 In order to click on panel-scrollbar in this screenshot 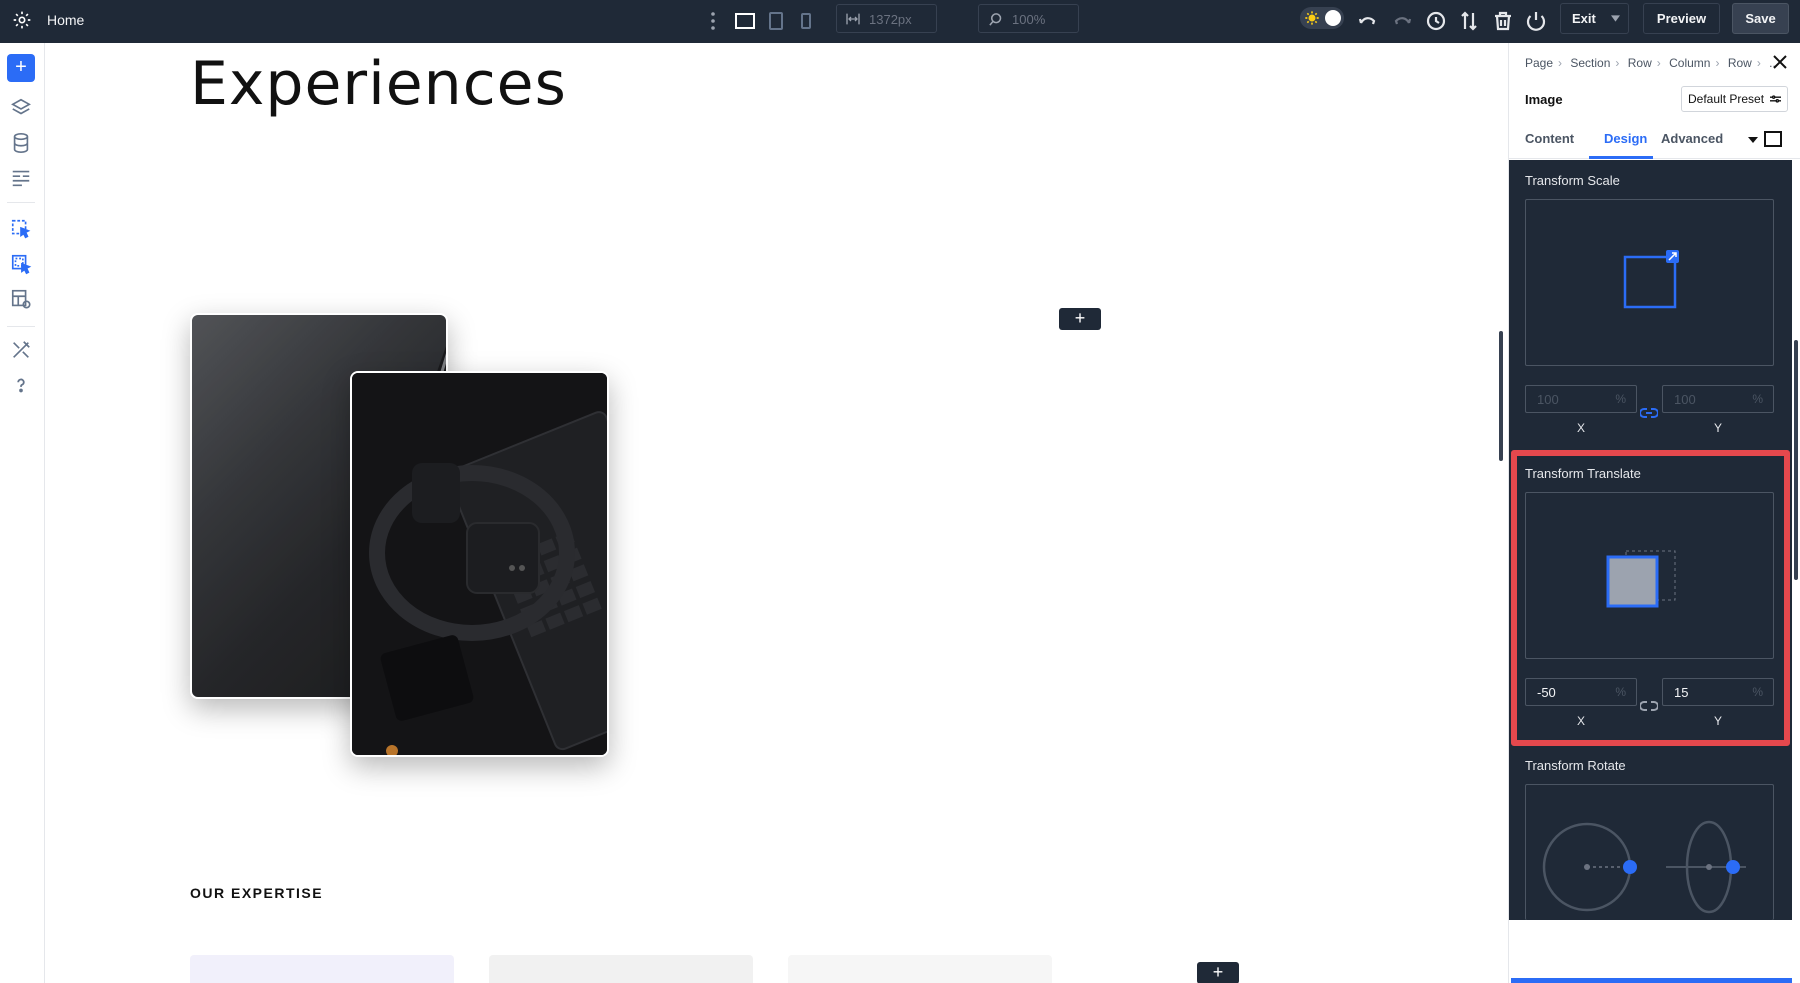, I will do `click(1796, 460)`.